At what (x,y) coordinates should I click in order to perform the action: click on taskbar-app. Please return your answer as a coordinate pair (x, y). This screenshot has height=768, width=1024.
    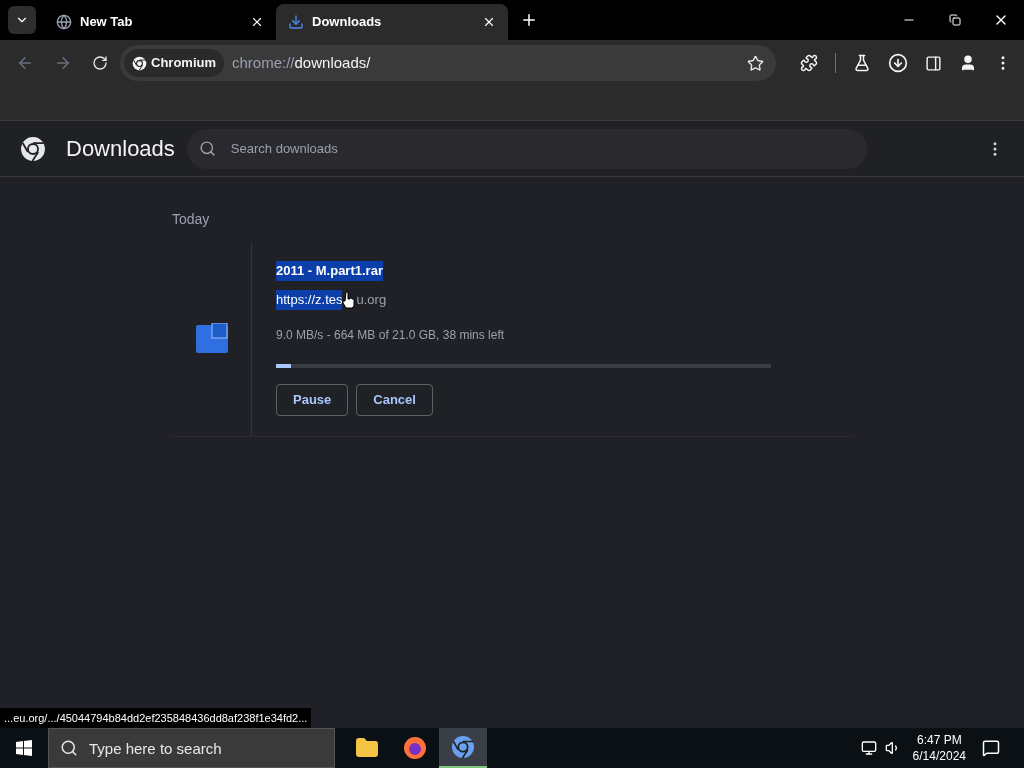
    Looking at the image, I should click on (463, 748).